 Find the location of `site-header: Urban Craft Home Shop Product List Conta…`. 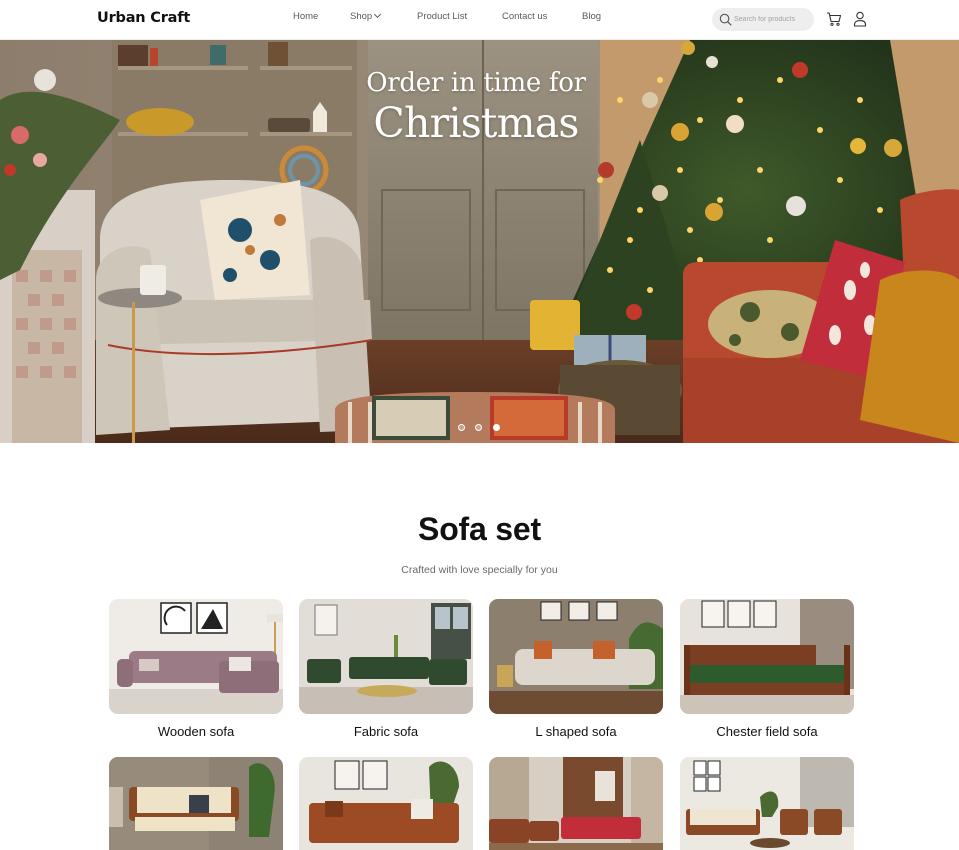

site-header: Urban Craft Home Shop Product List Conta… is located at coordinates (479, 20).